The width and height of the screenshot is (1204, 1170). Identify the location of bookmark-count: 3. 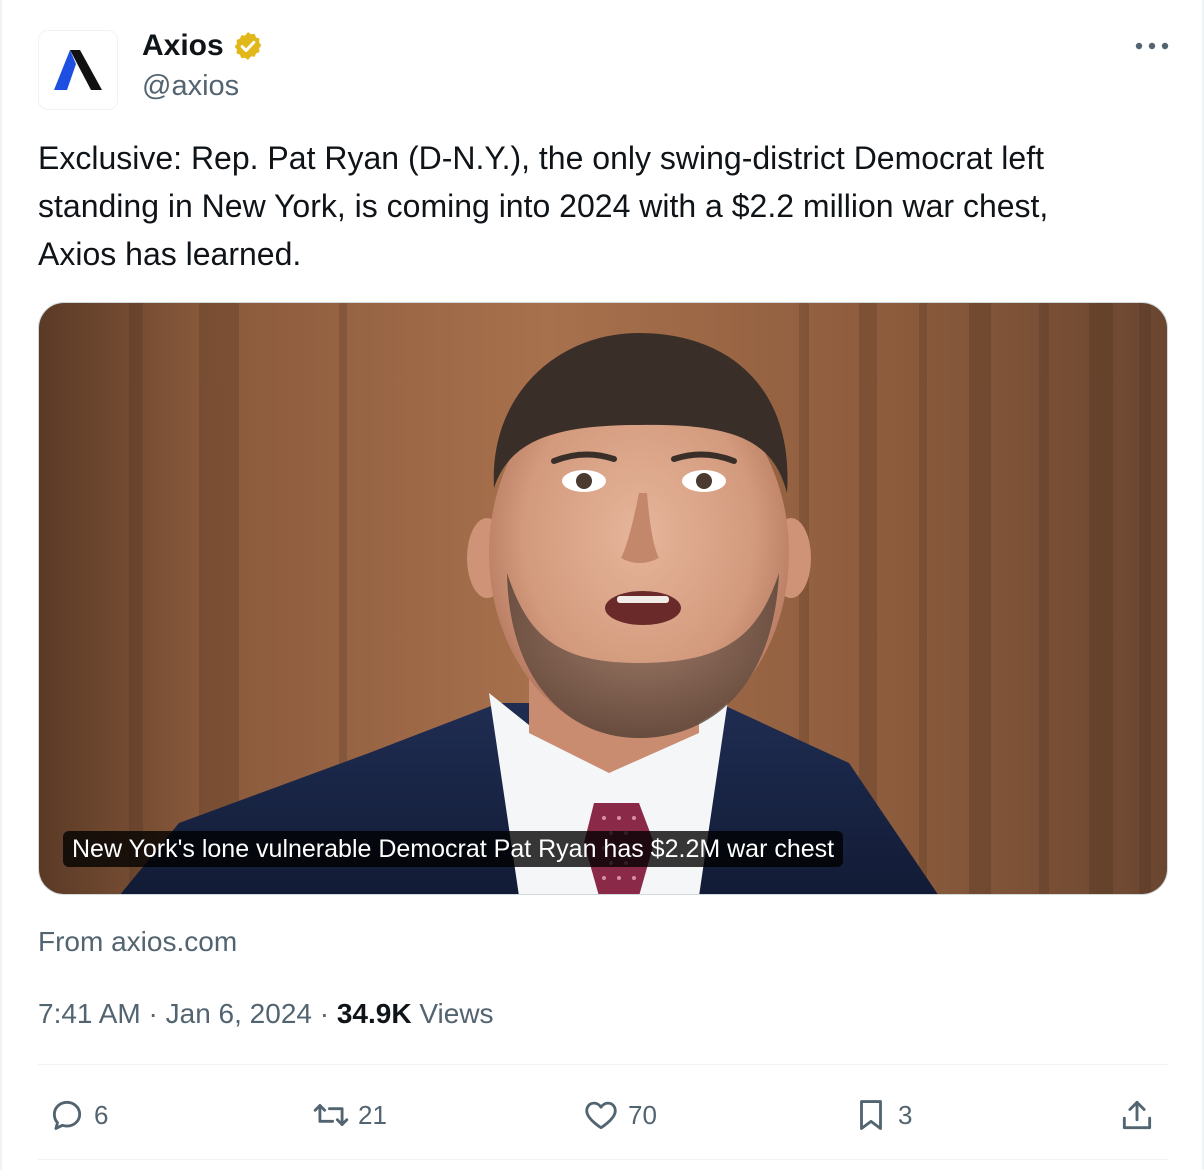
(905, 1114).